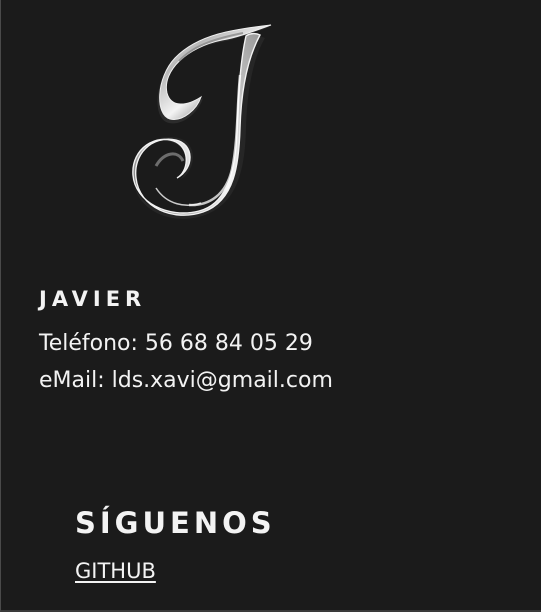  Describe the element at coordinates (93, 299) in the screenshot. I see `contact-name: JAVIER` at that location.